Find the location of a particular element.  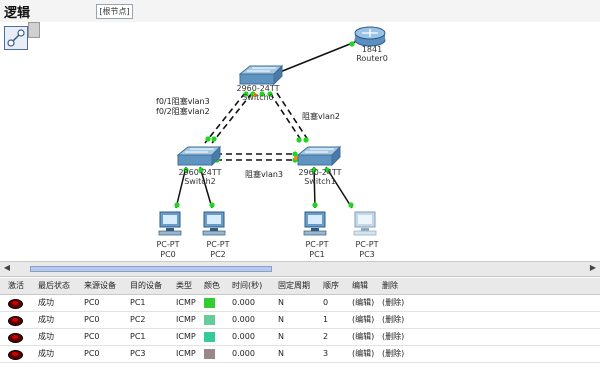

header-time: 时间(秒) is located at coordinates (247, 285).